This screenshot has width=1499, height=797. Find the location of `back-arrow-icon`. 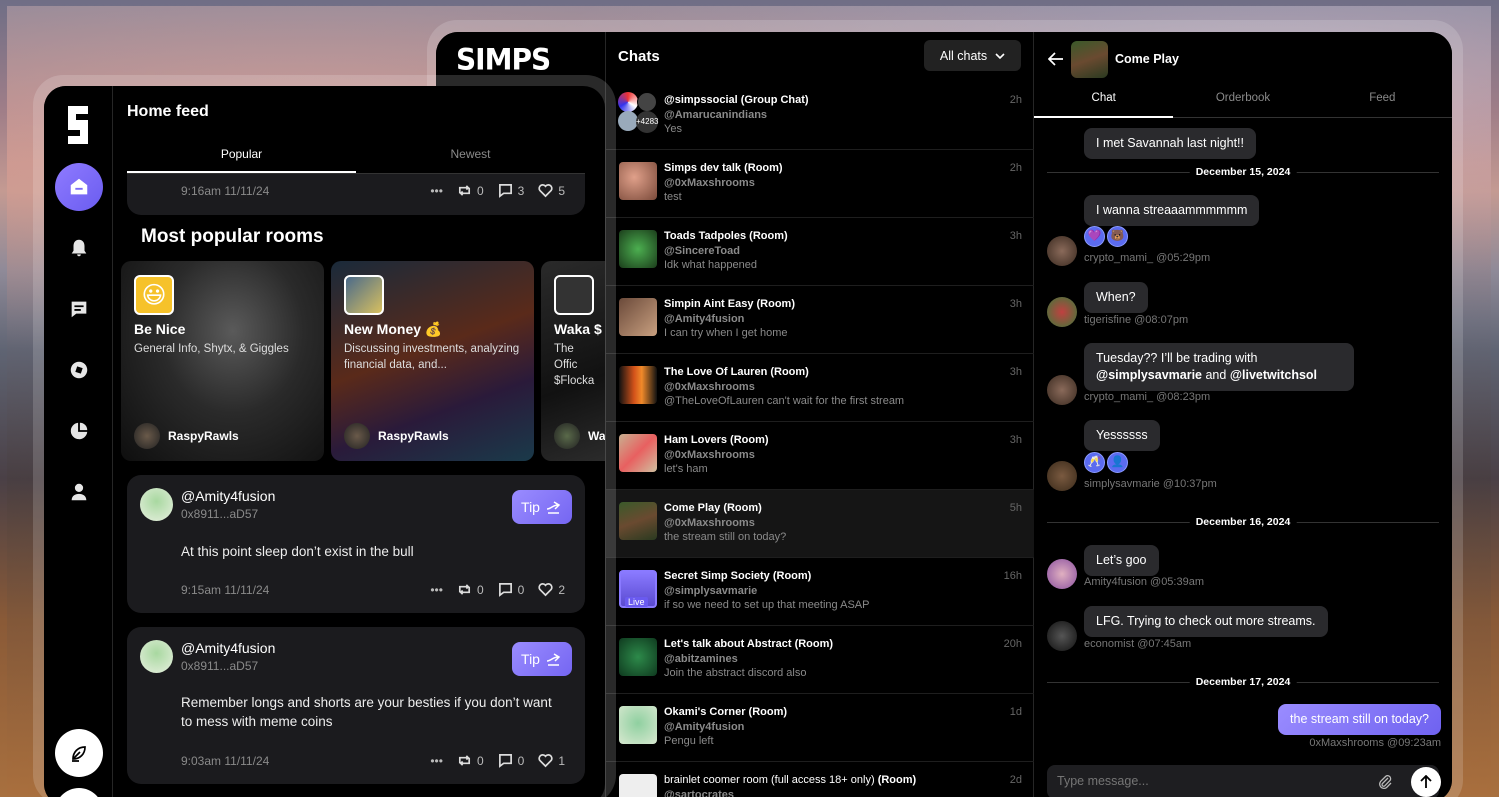

back-arrow-icon is located at coordinates (1056, 59).